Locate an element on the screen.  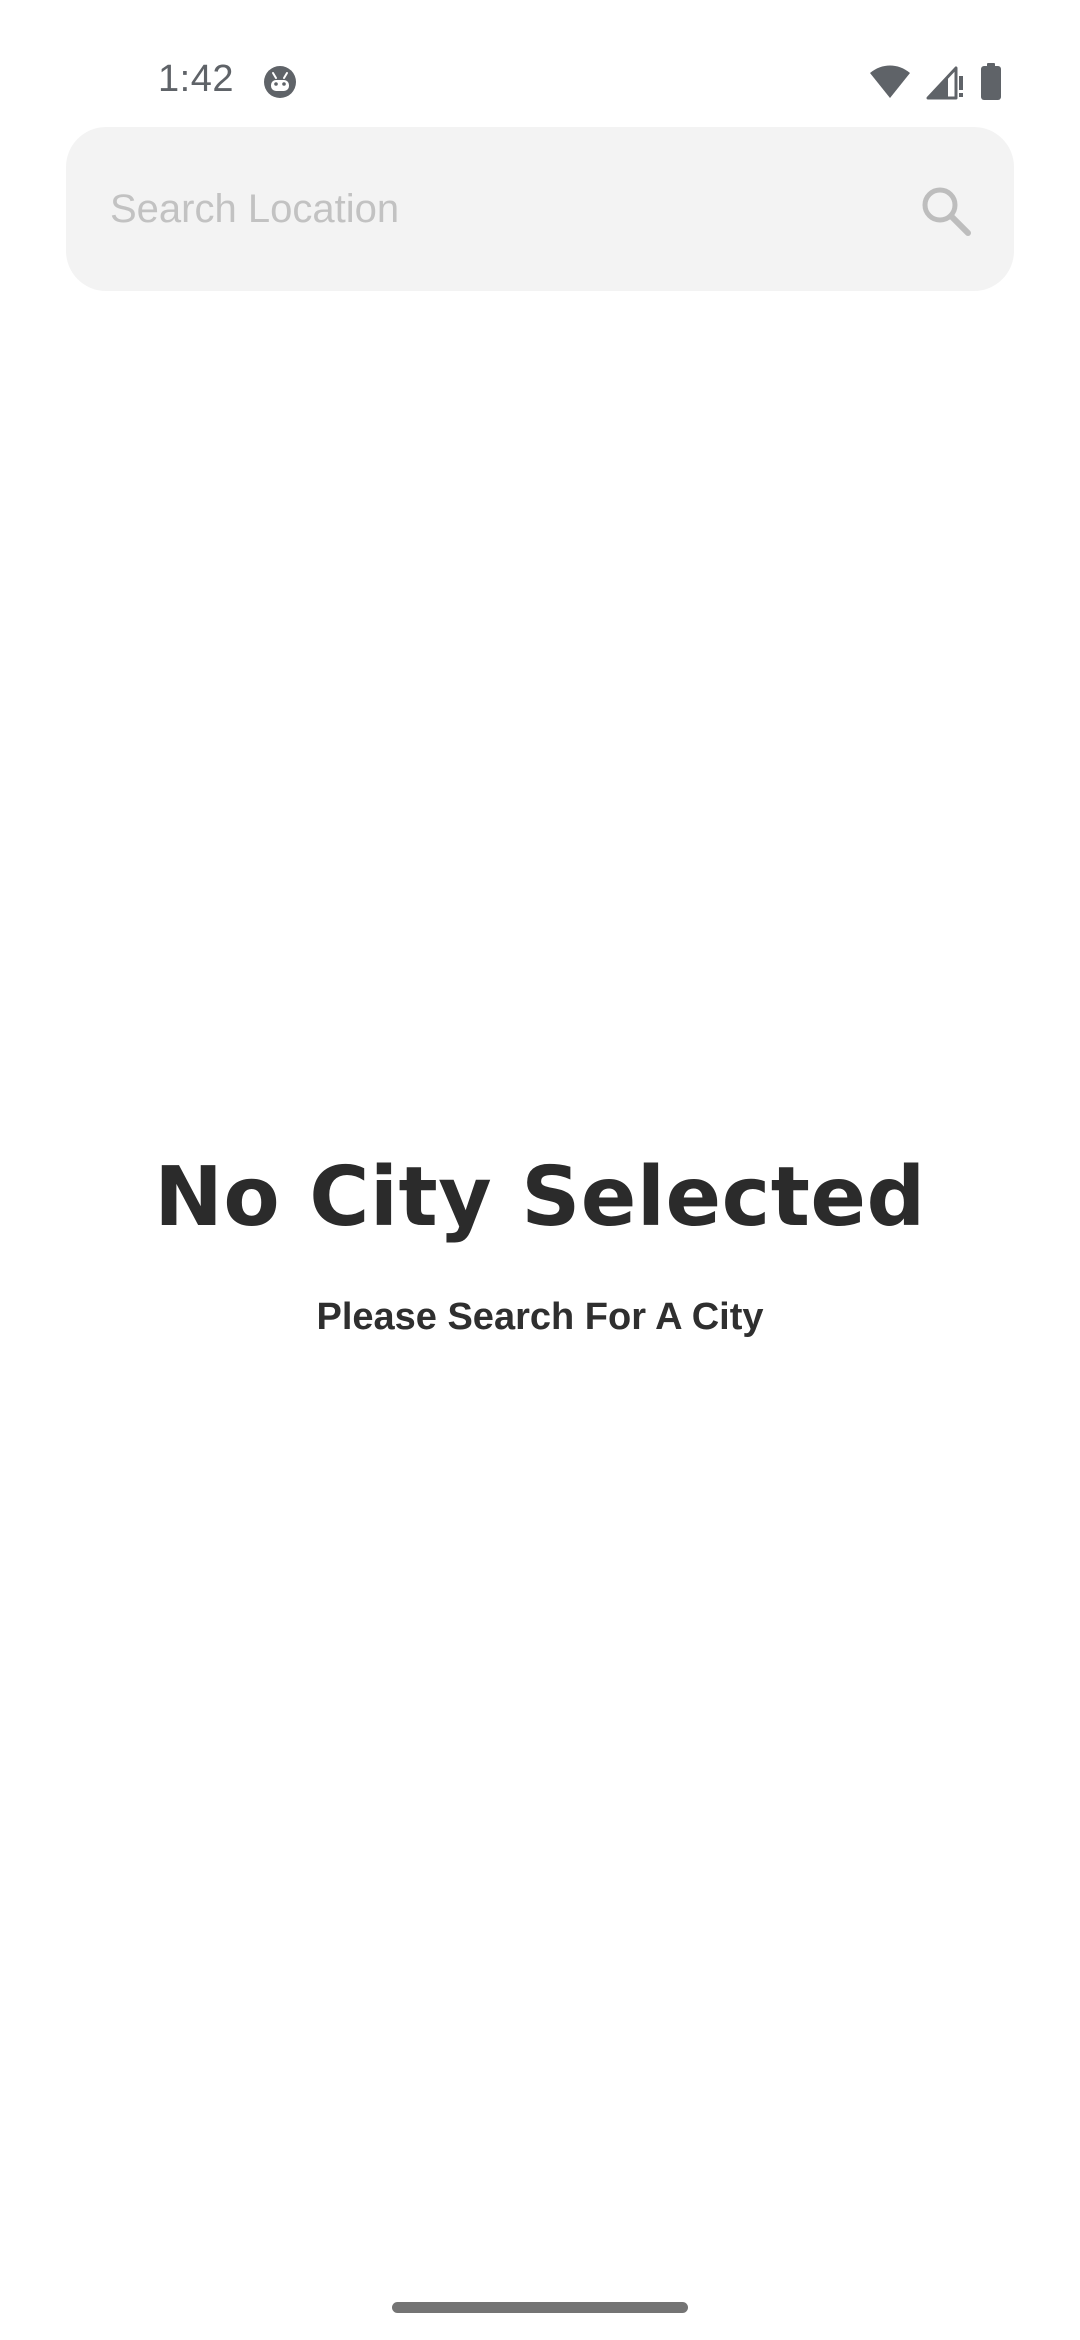
search-bar is located at coordinates (540, 209).